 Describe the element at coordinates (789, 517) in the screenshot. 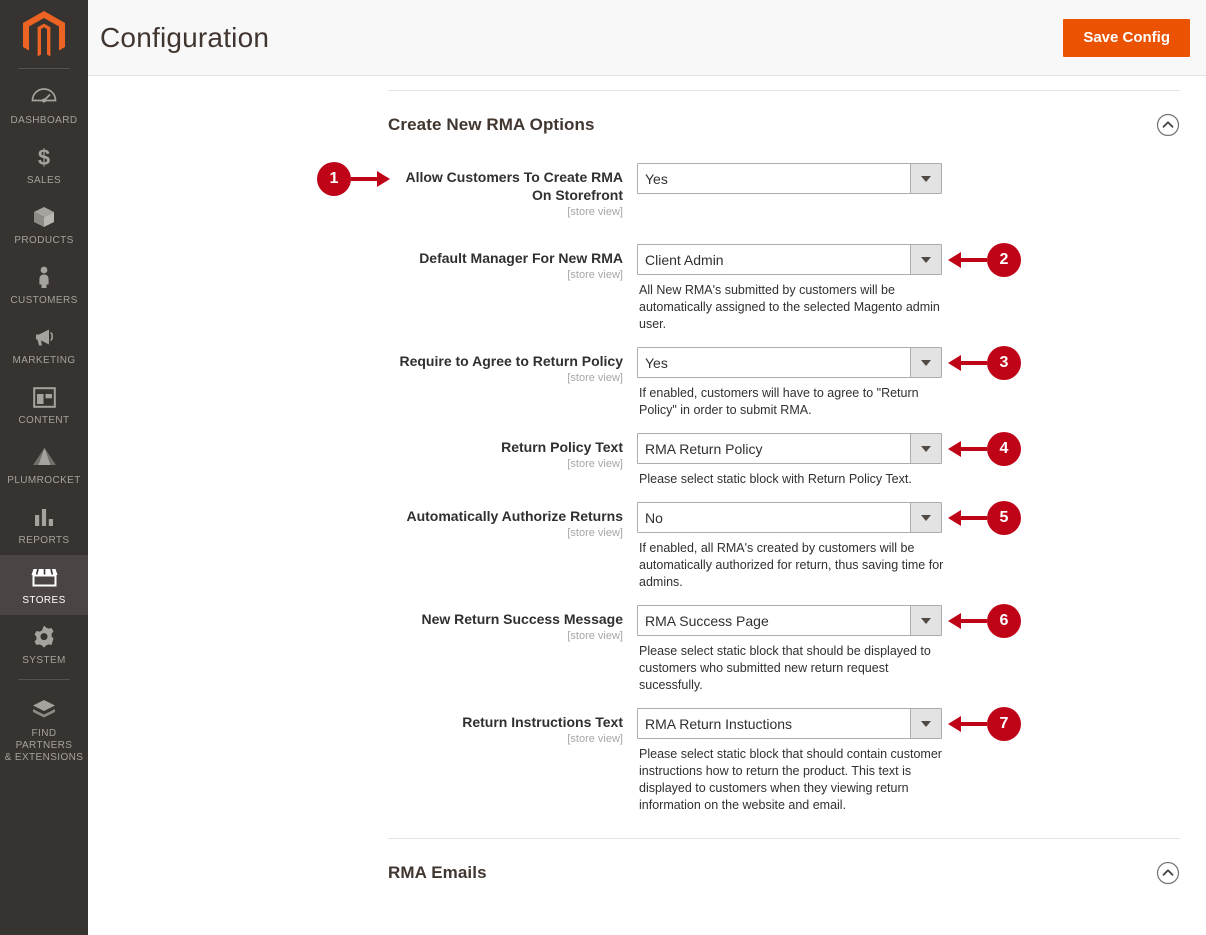

I see `select-automatically-authorize-returns: No` at that location.